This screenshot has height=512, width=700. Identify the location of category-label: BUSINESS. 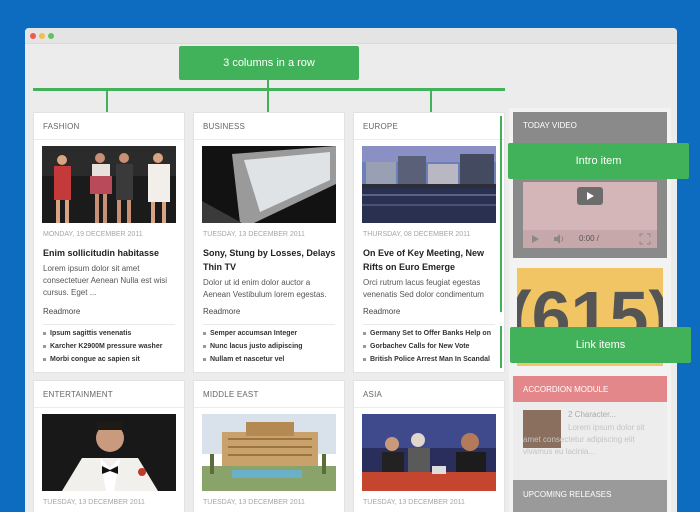
(224, 126).